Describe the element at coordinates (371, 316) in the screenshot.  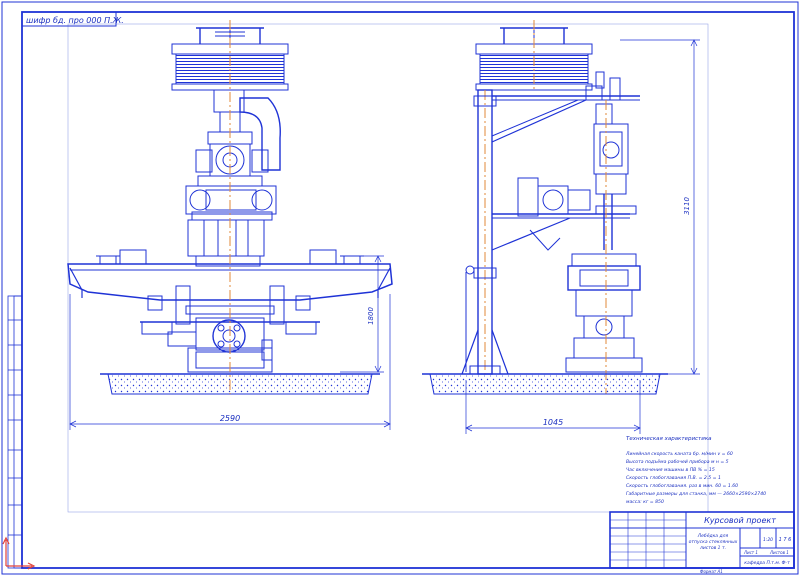
I see `front-height-dimension: 1800` at that location.